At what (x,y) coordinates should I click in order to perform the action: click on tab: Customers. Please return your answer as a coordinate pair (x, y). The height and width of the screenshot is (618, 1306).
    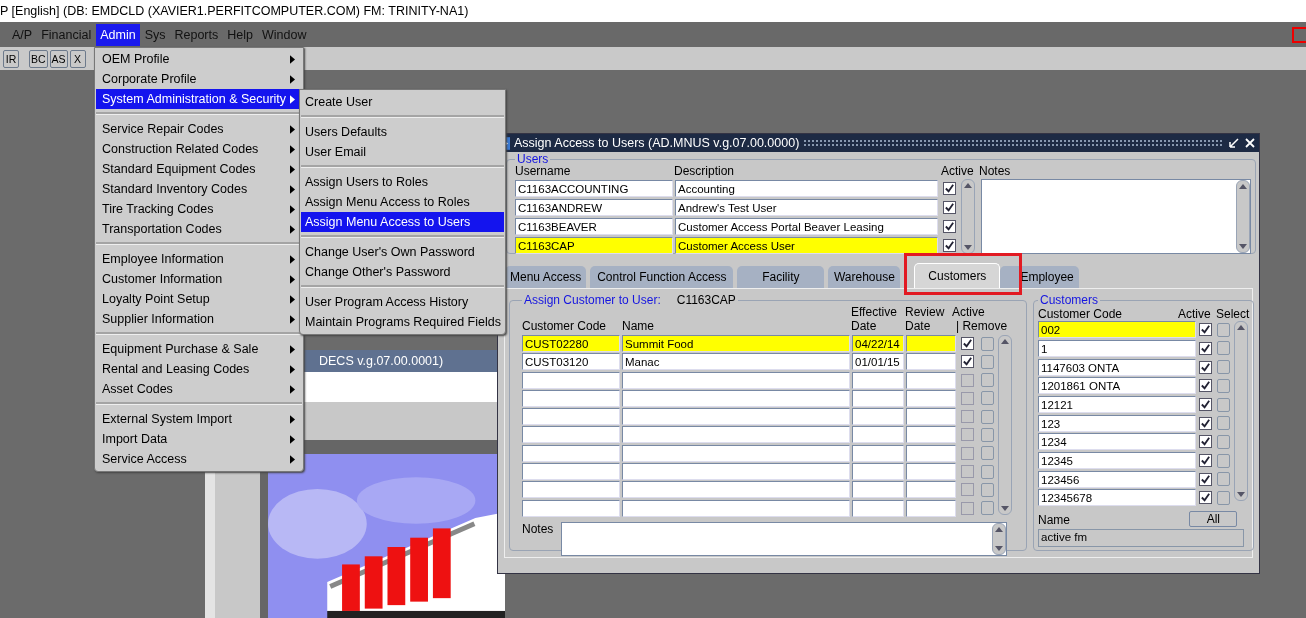
    Looking at the image, I should click on (957, 275).